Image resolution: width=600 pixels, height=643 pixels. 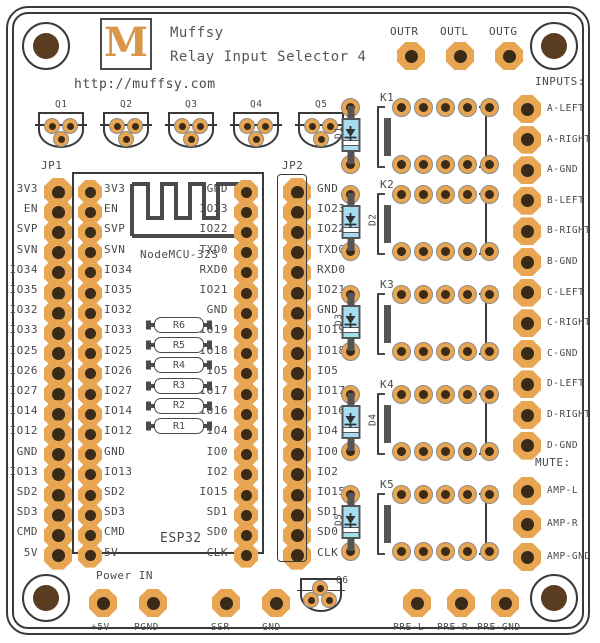 What do you see at coordinates (569, 323) in the screenshot?
I see `input-label-c-right: C-RIGHT` at bounding box center [569, 323].